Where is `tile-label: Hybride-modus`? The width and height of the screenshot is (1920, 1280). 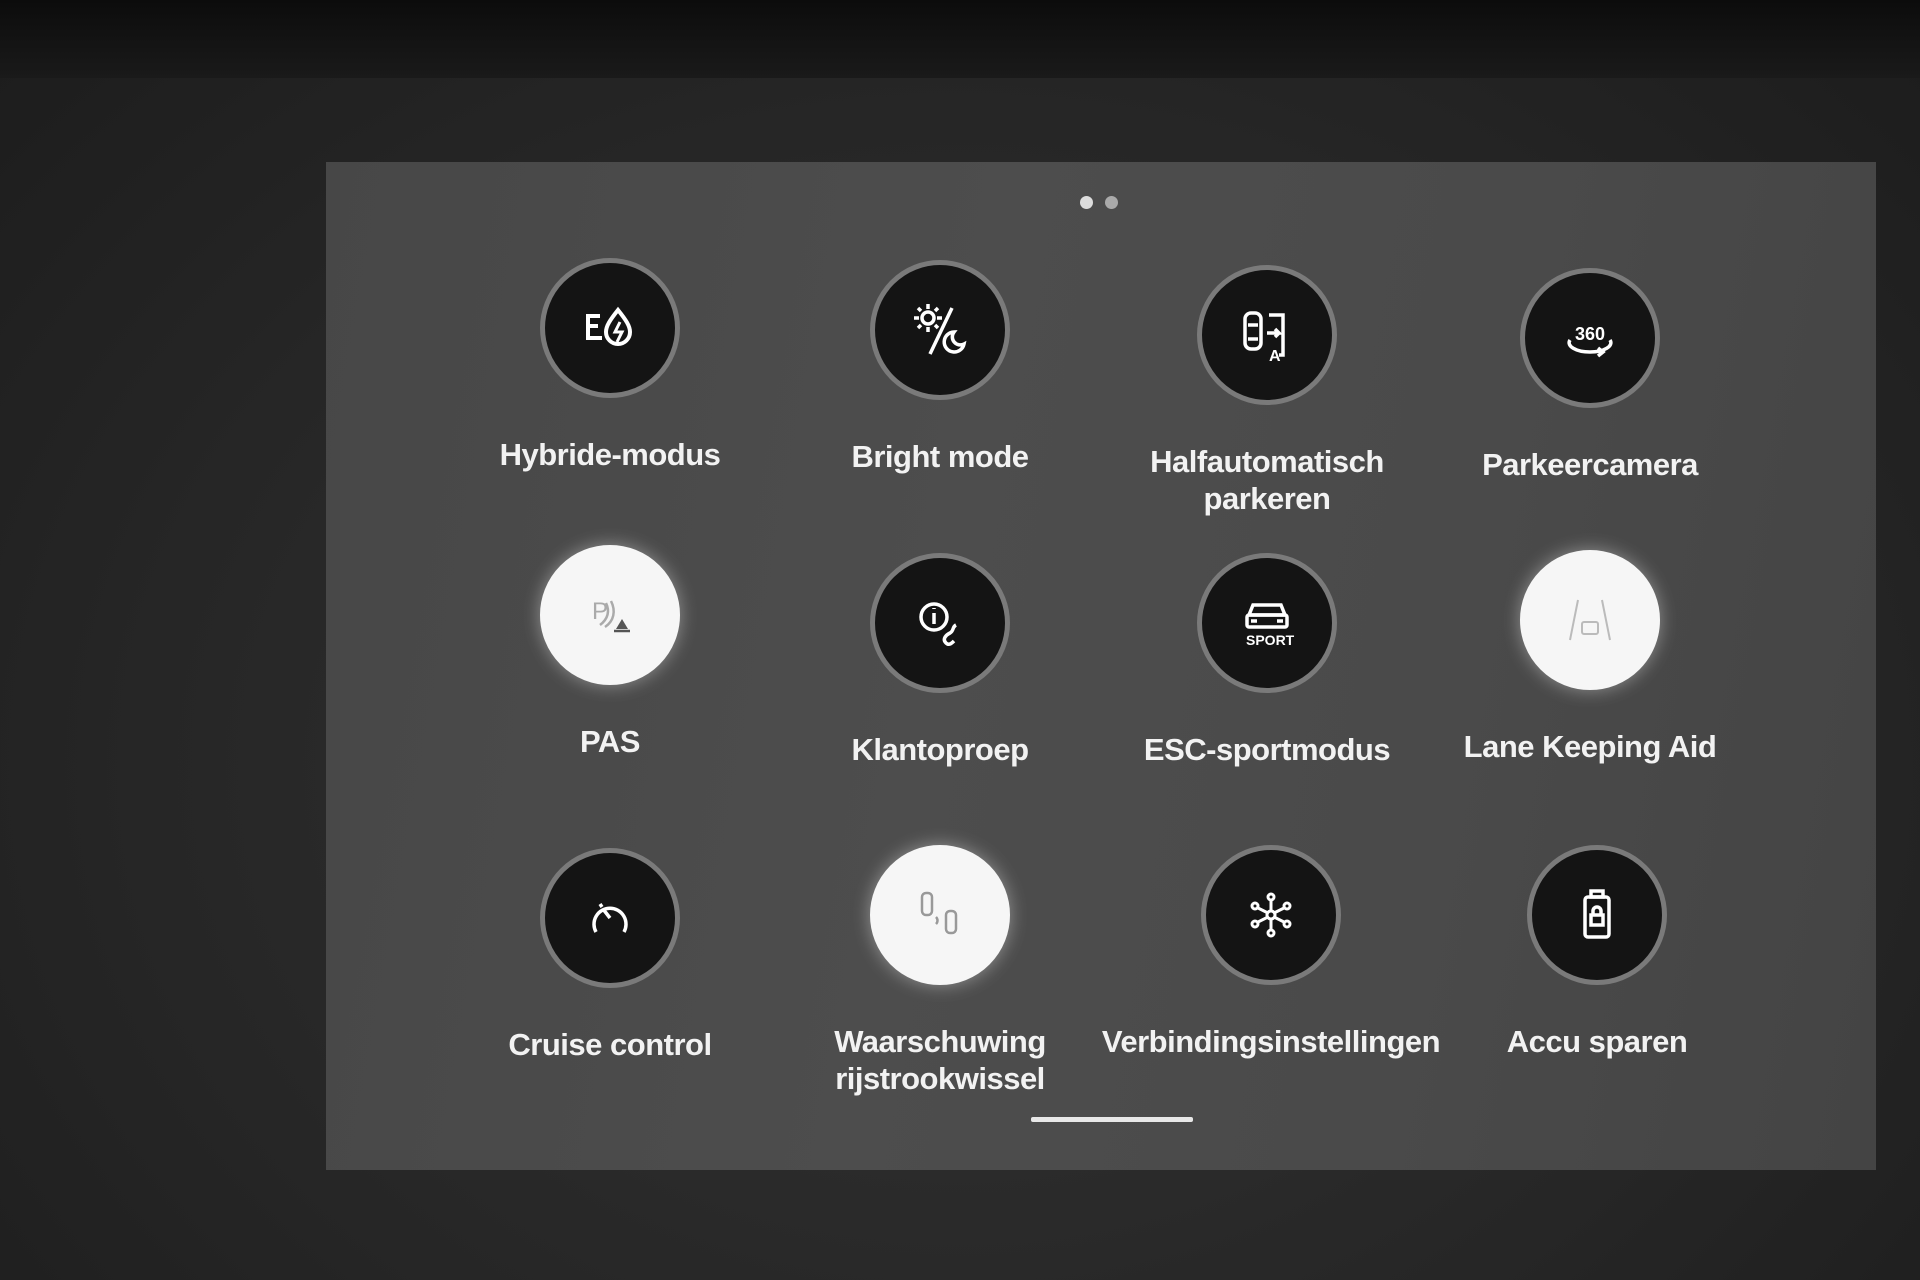 tile-label: Hybride-modus is located at coordinates (610, 454).